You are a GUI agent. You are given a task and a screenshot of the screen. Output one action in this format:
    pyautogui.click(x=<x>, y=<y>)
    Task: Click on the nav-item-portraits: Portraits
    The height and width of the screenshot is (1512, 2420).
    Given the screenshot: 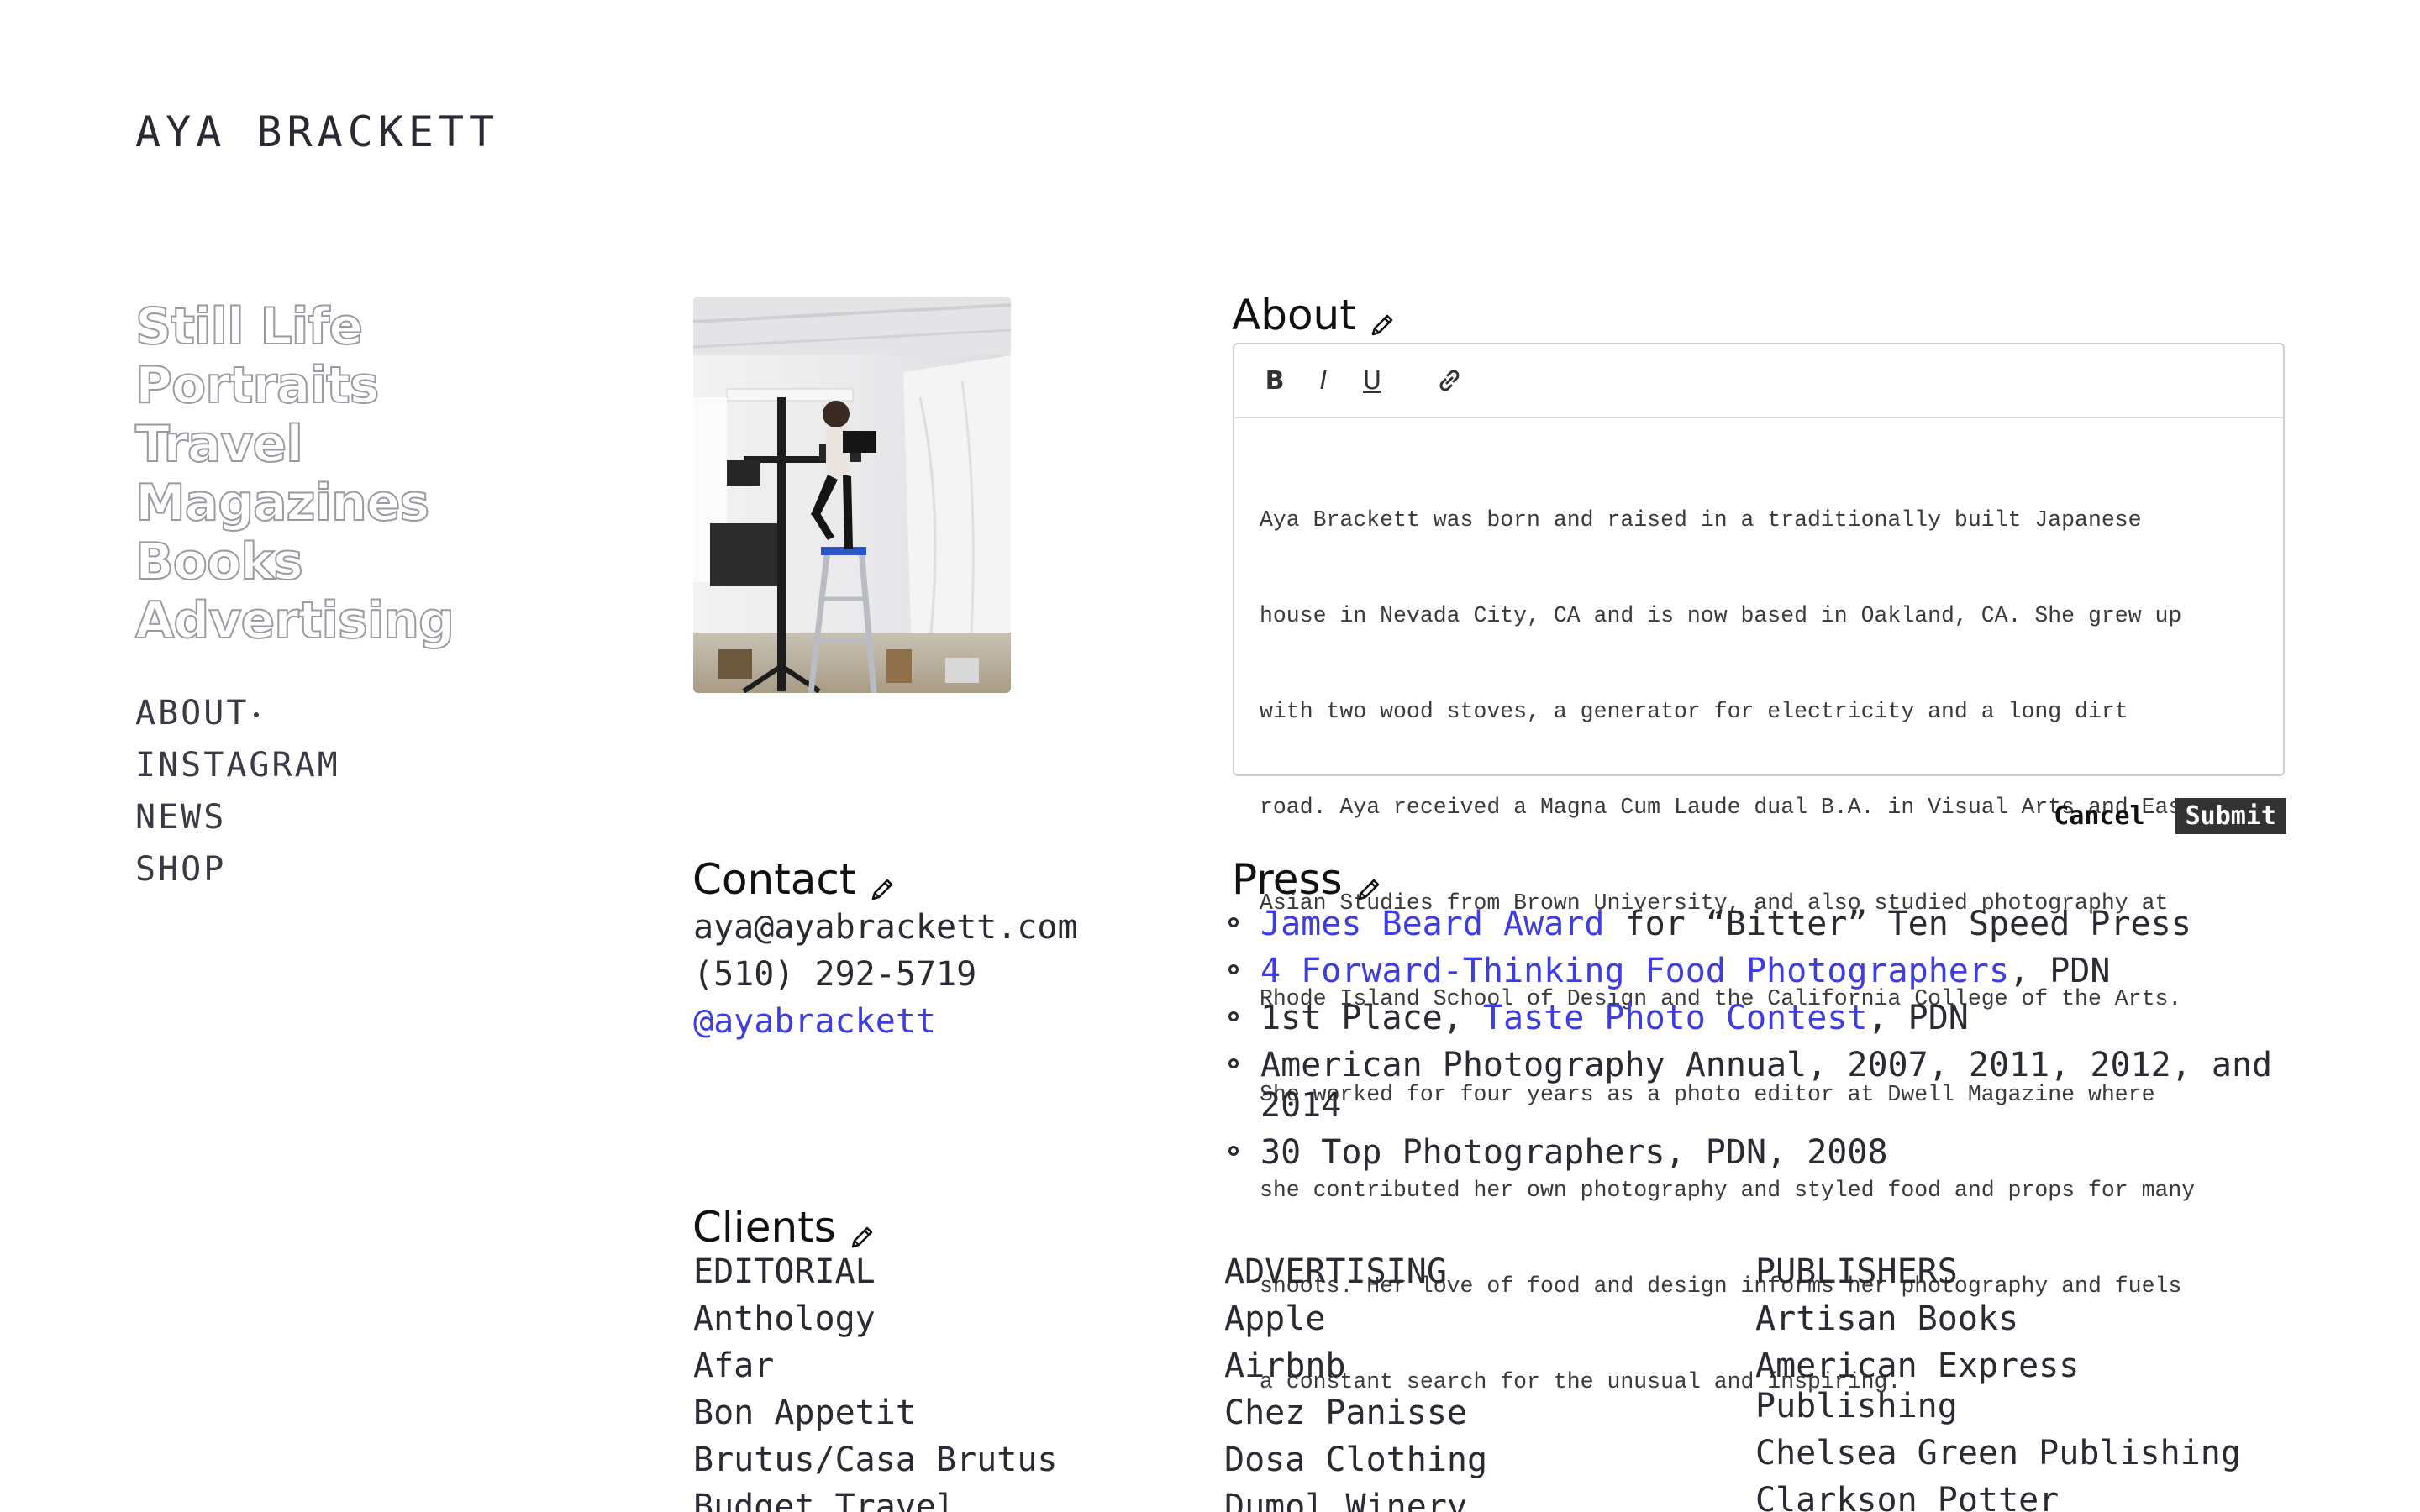 What is the action you would take?
    pyautogui.click(x=294, y=385)
    